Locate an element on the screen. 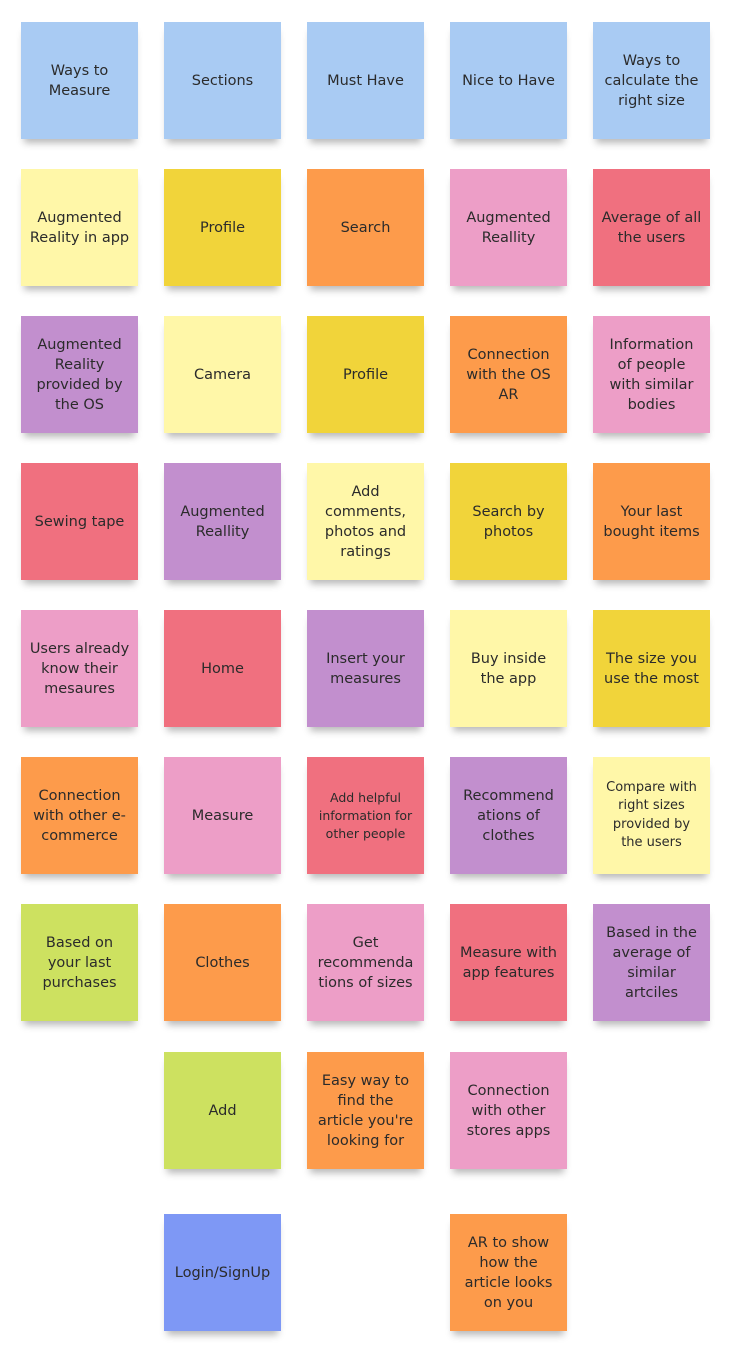 The height and width of the screenshot is (1357, 736). sticky-note-home: Home is located at coordinates (222, 668).